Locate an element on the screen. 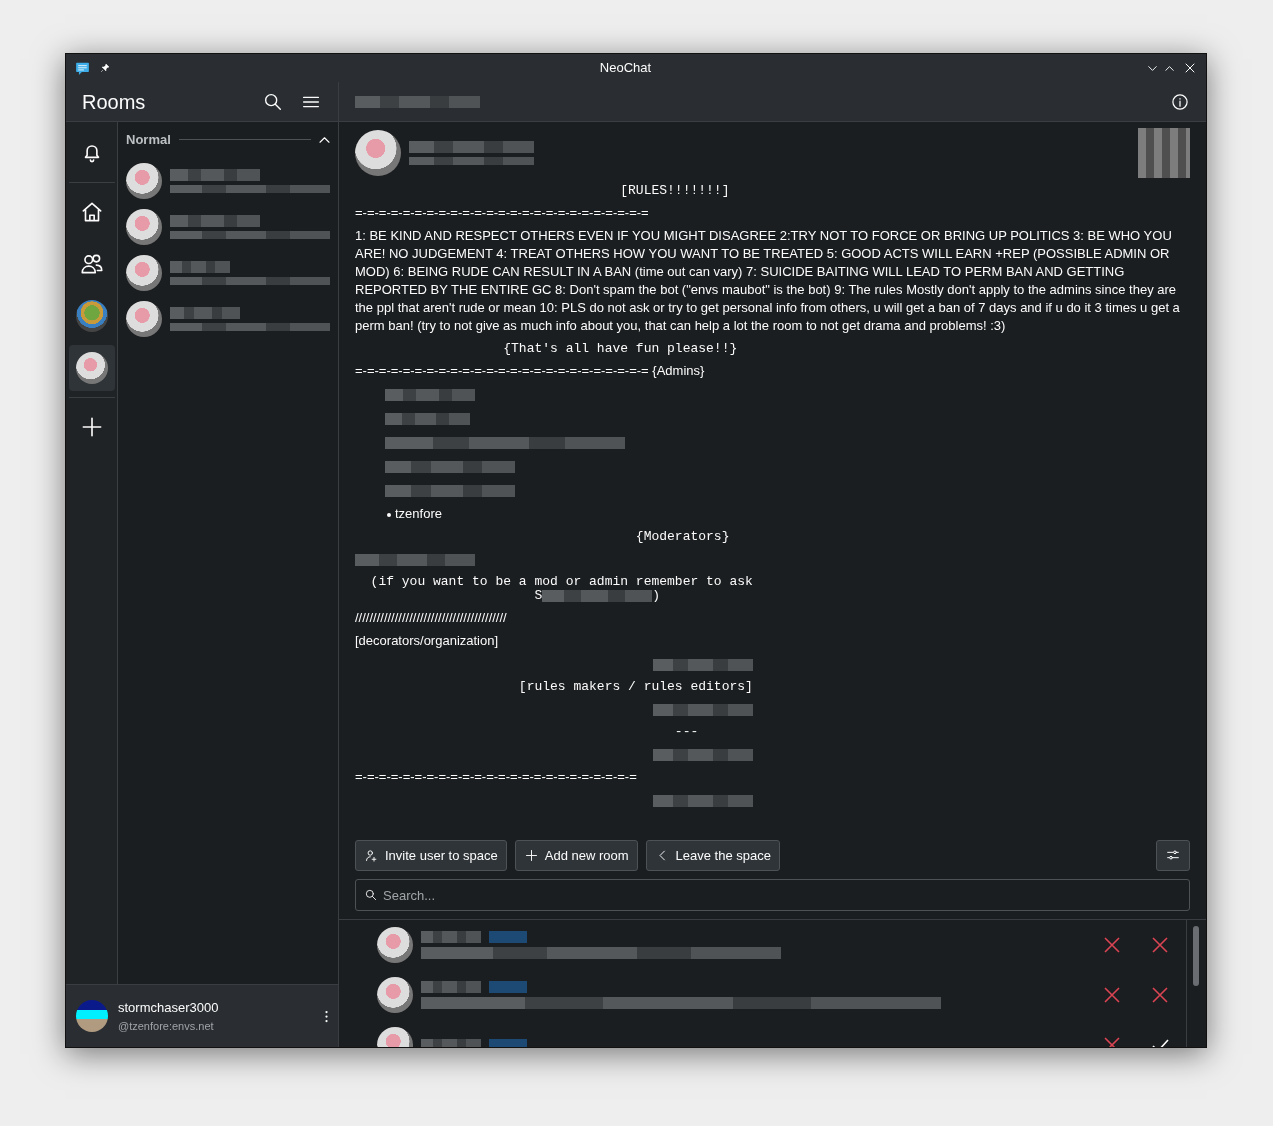  message-text: =-=-=-=-=-=-=-=-=-=-=-=-=-=-=-=-=-=-=-=-=-=-=-= is located at coordinates (496, 777).